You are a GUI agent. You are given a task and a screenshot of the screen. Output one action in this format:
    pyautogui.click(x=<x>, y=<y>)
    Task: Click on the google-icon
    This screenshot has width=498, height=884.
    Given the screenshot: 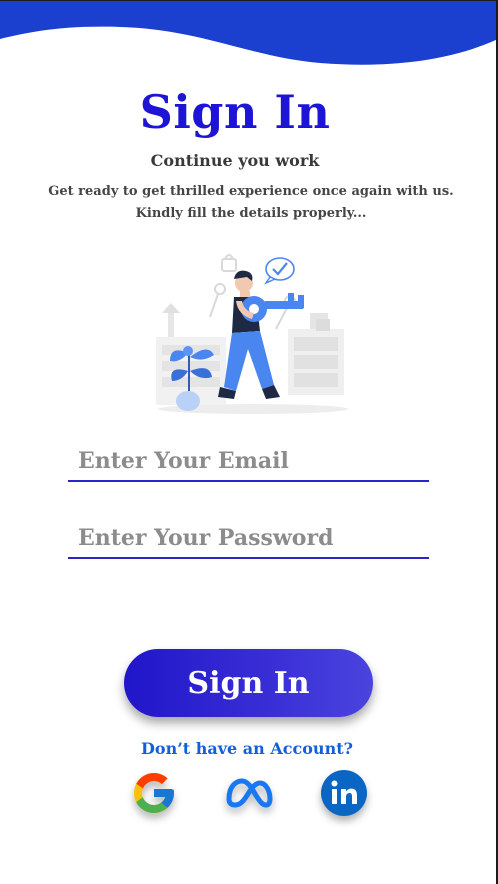 What is the action you would take?
    pyautogui.click(x=154, y=793)
    